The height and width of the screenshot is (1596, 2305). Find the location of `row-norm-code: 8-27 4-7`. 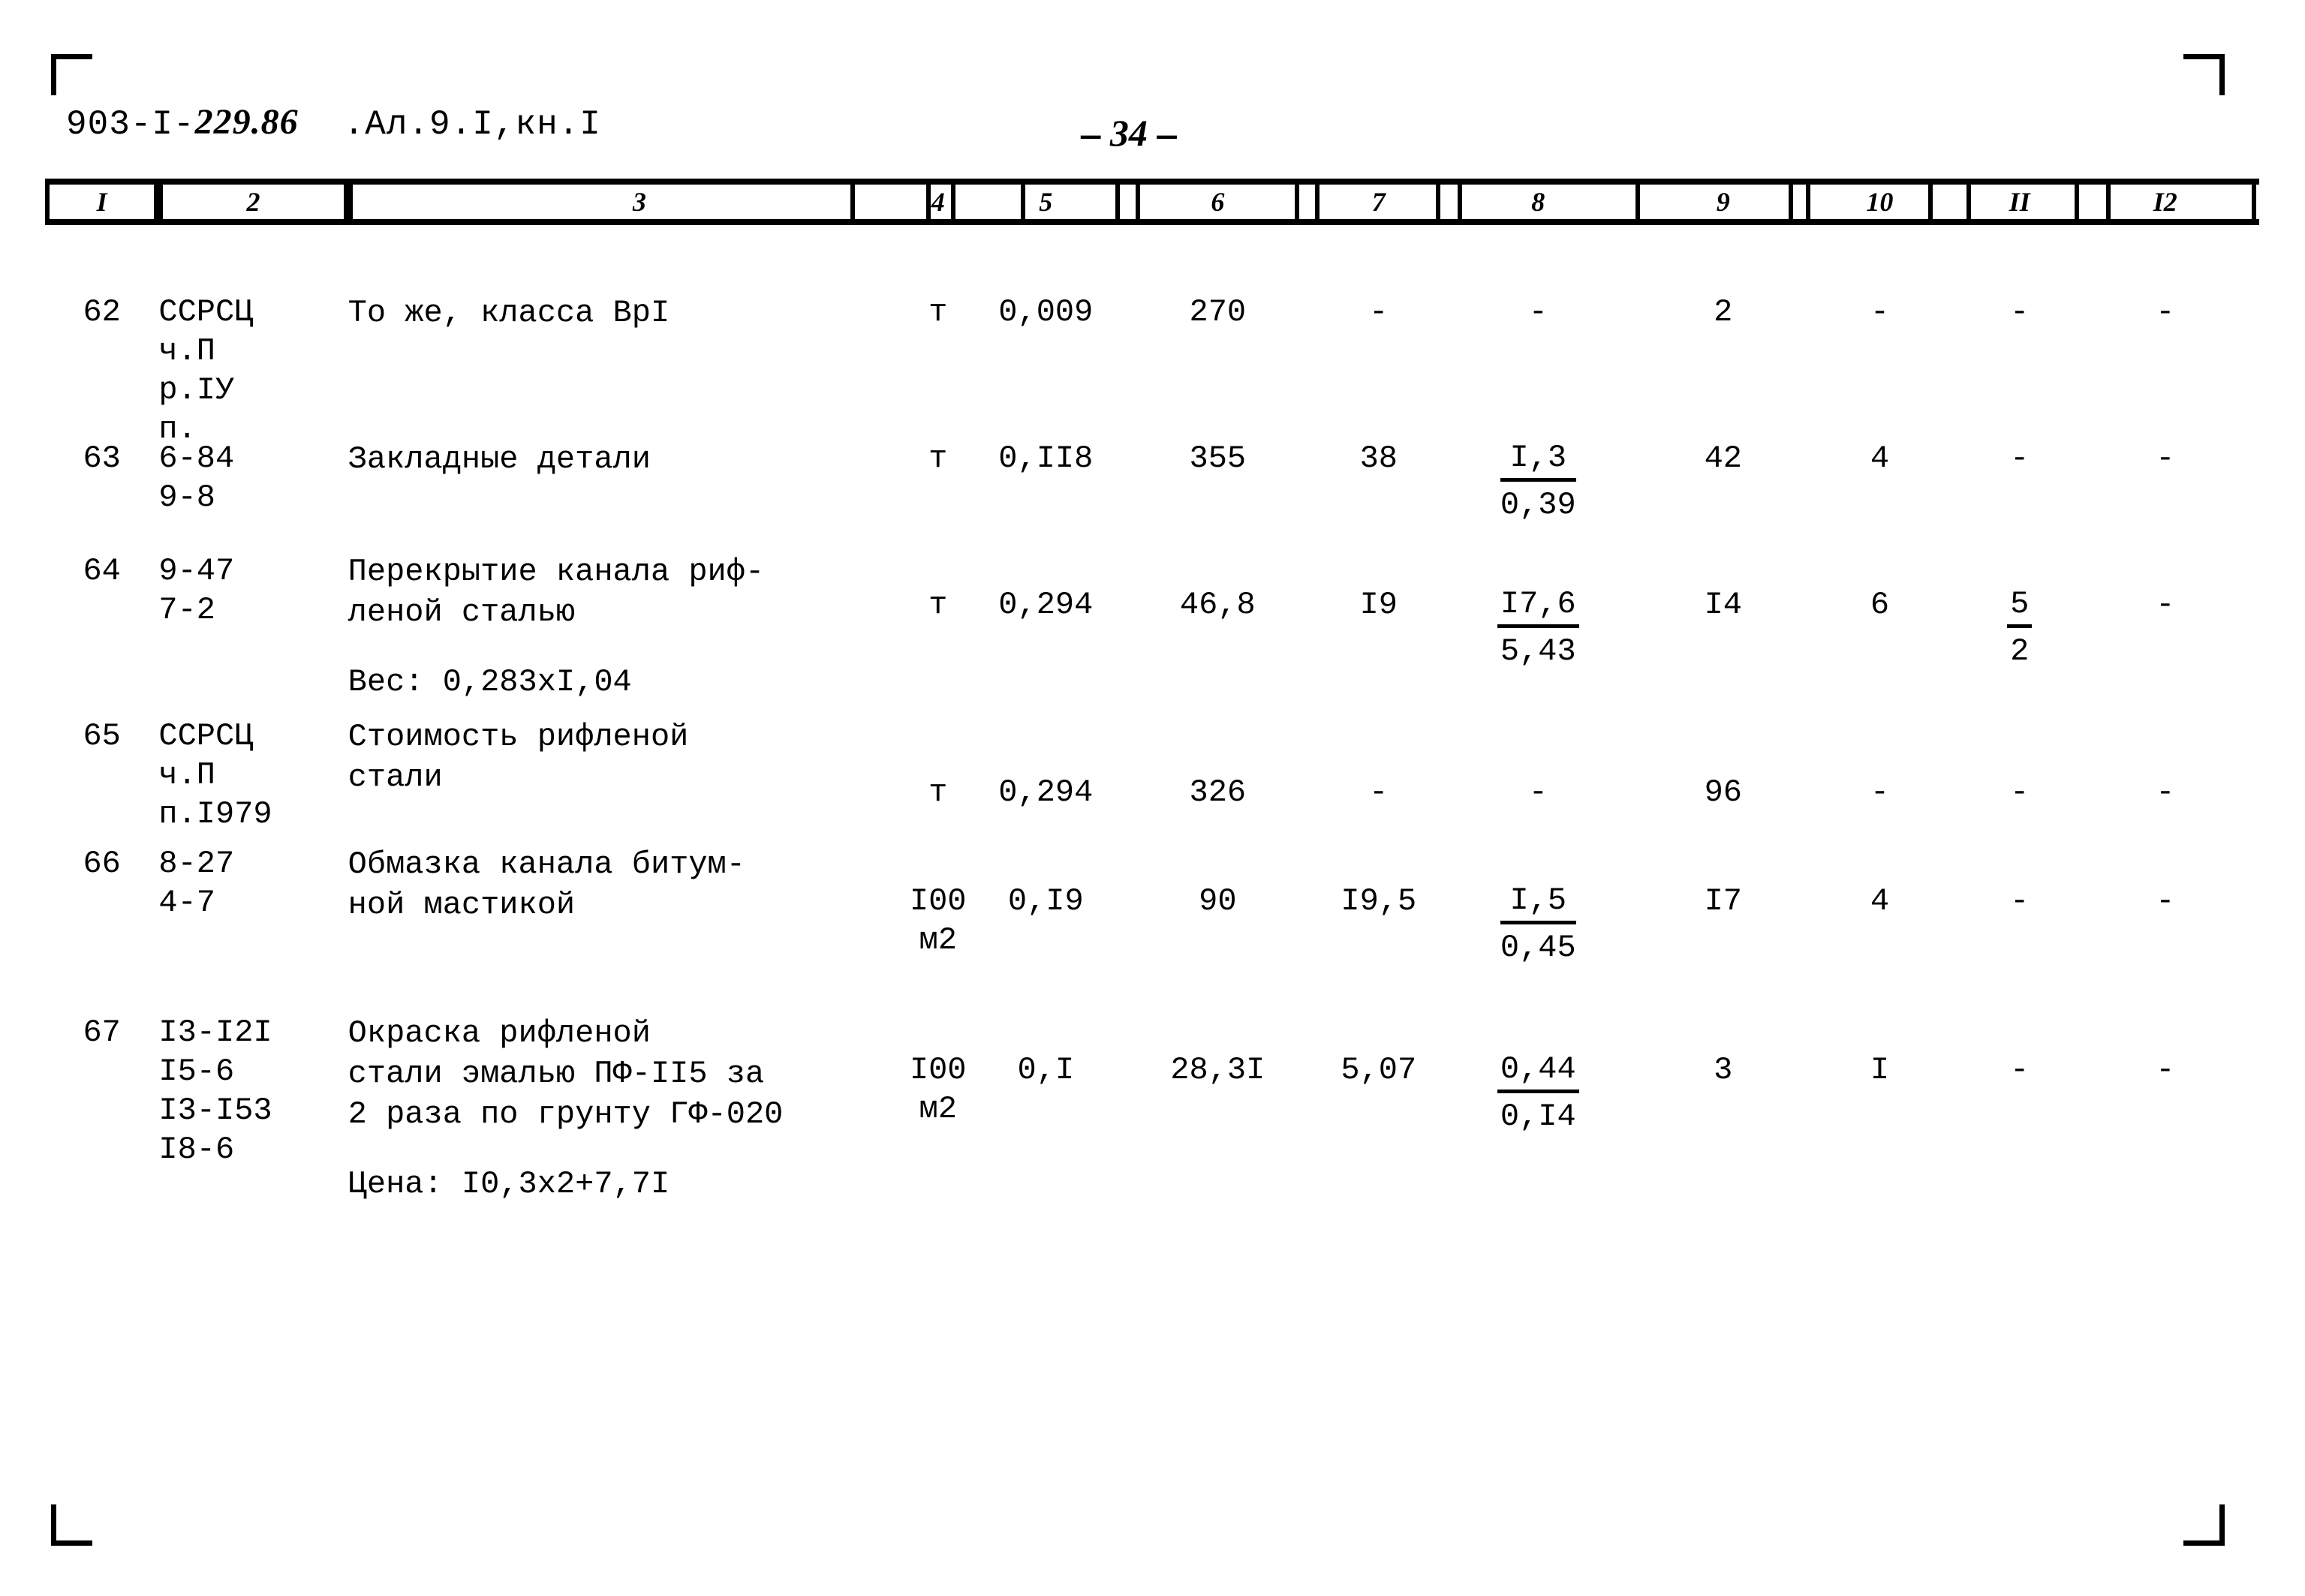

row-norm-code: 8-27 4-7 is located at coordinates (196, 883).